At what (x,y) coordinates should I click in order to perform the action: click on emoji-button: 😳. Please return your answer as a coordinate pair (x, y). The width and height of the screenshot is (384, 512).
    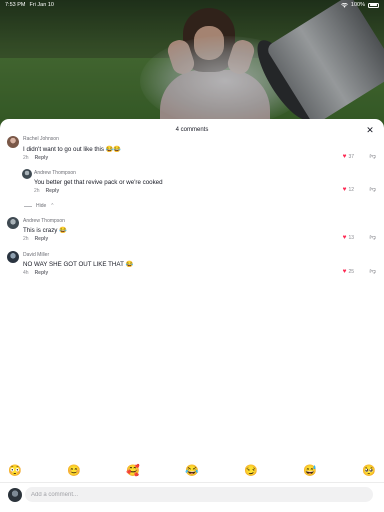
    Looking at the image, I should click on (15, 471).